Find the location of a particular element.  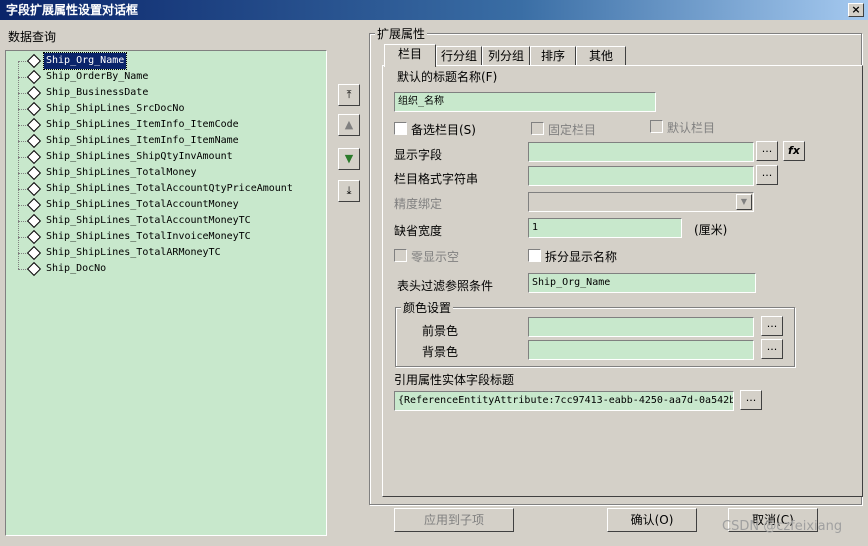

tree-item-label: Ship_ShipLines_TotalAccountMoney is located at coordinates (142, 204).